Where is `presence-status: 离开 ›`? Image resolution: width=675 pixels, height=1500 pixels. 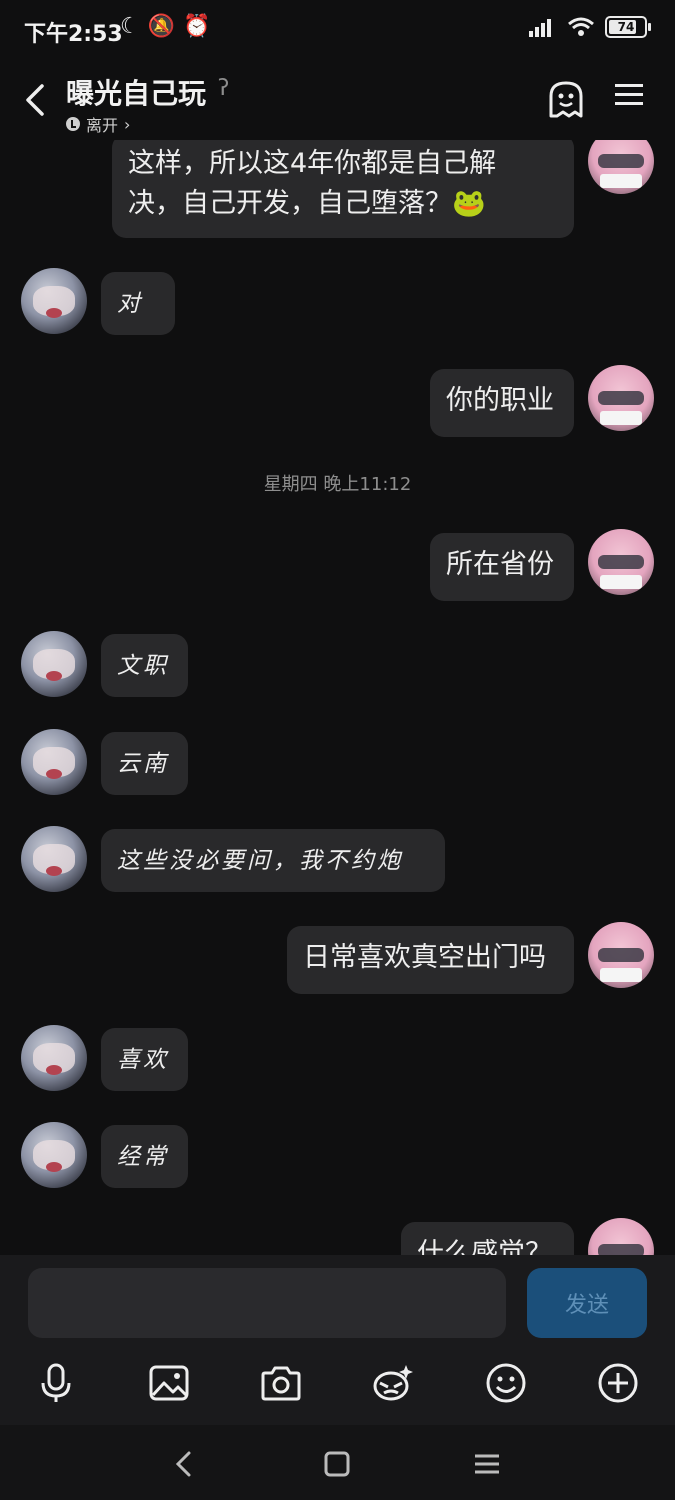 presence-status: 离开 › is located at coordinates (98, 124).